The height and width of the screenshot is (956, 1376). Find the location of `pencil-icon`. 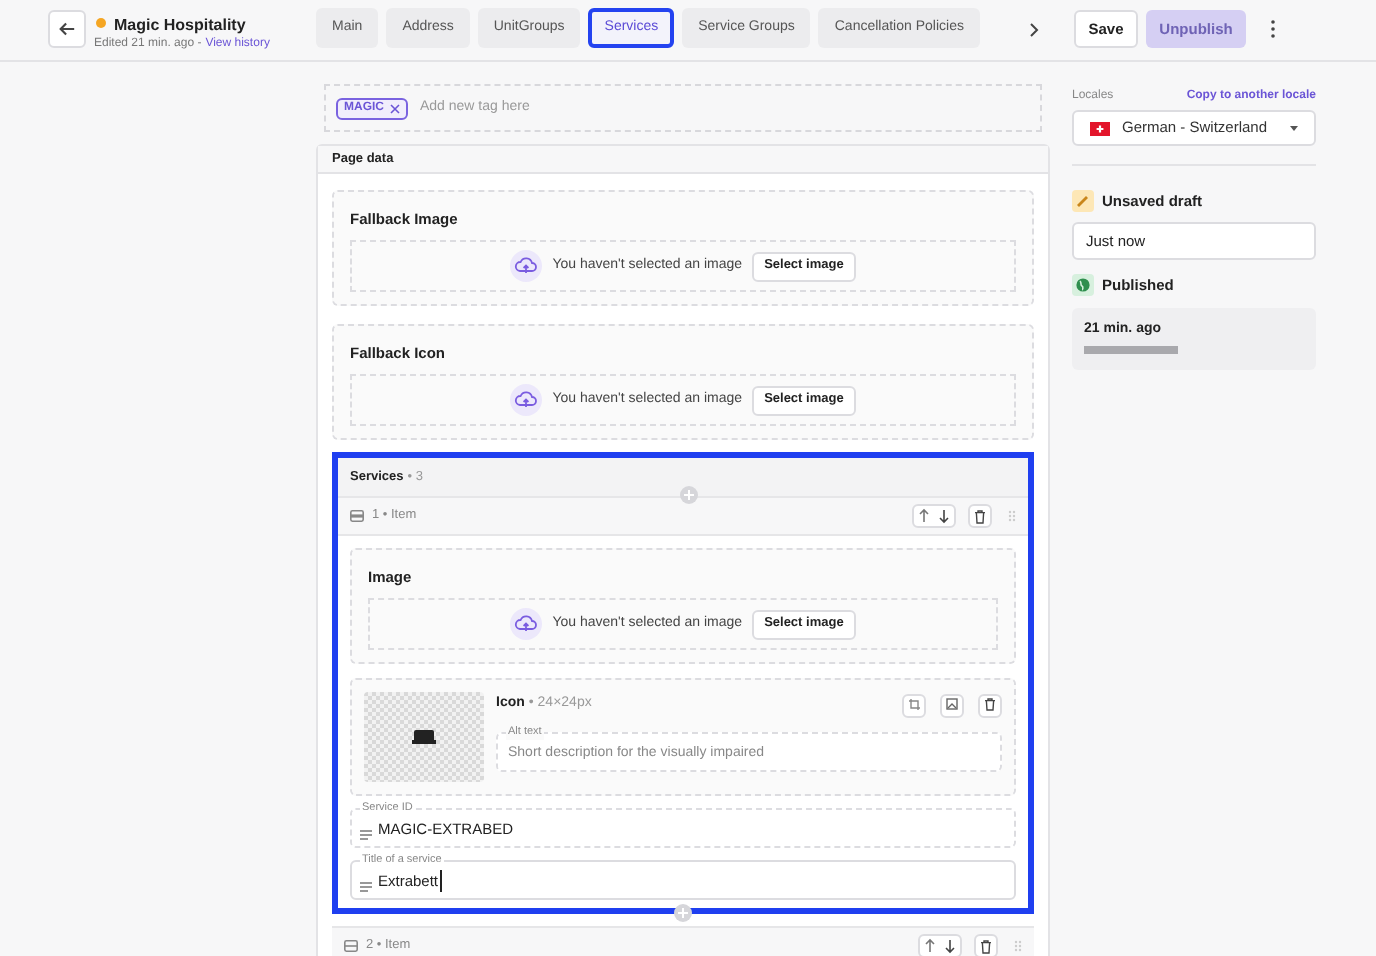

pencil-icon is located at coordinates (1083, 201).